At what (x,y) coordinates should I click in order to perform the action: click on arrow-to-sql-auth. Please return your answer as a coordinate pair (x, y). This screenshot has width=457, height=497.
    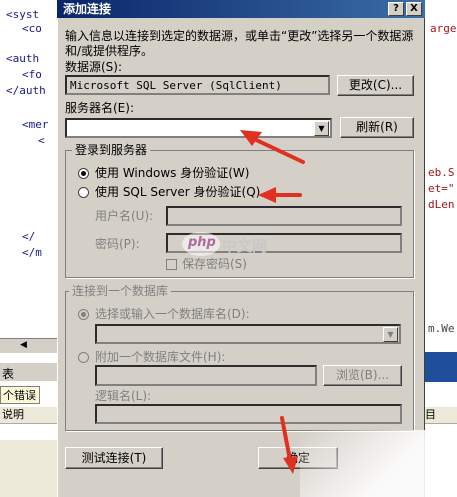
    Looking at the image, I should click on (280, 195).